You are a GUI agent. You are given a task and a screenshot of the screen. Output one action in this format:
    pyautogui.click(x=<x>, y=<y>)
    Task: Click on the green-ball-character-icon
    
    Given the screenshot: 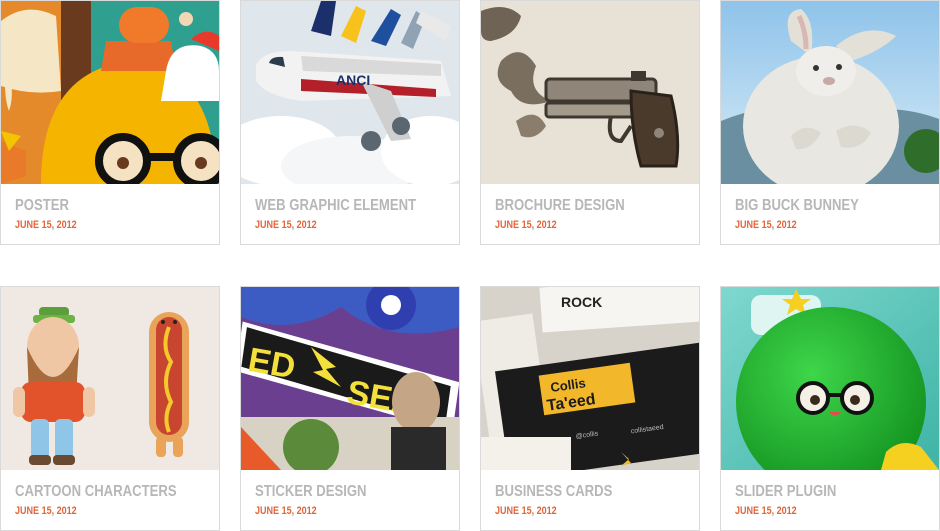 What is the action you would take?
    pyautogui.click(x=830, y=378)
    